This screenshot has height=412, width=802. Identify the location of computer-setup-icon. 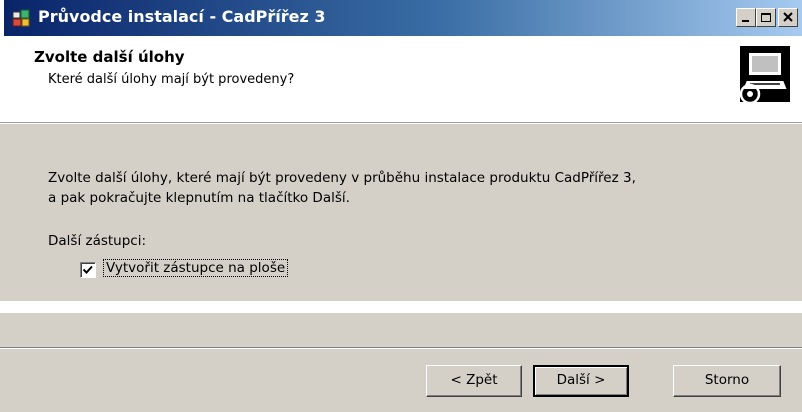
(764, 74).